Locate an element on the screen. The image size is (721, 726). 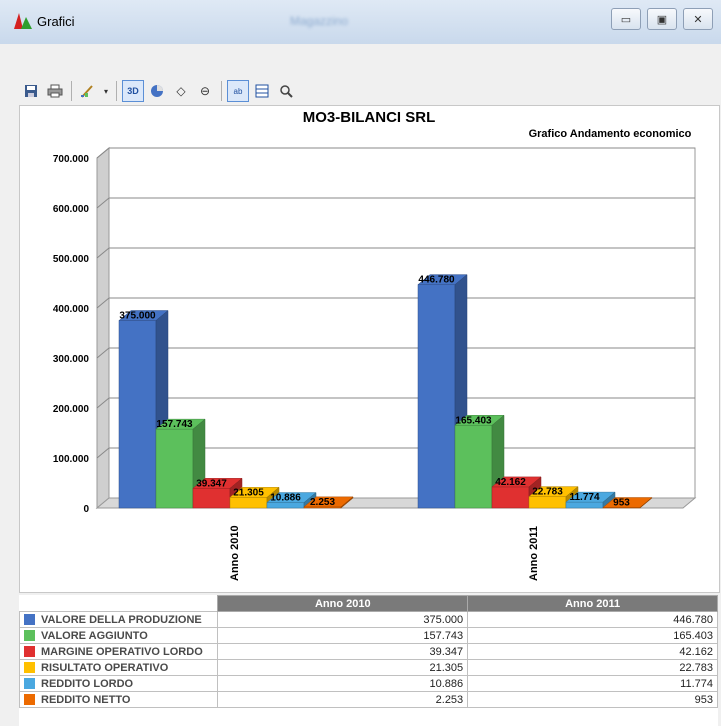
y-tick-label: 400.000 is located at coordinates (71, 309).